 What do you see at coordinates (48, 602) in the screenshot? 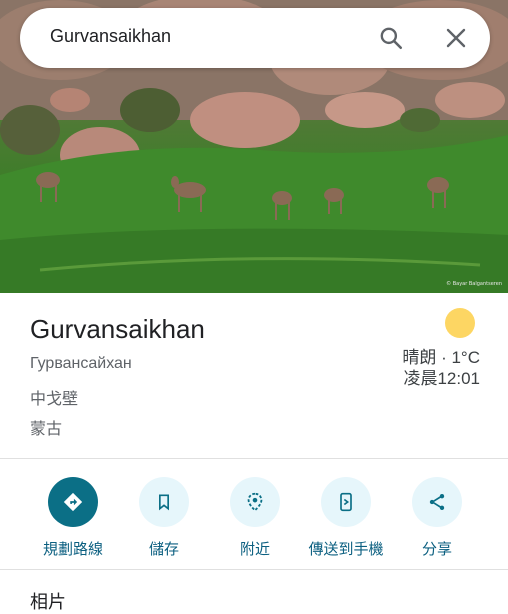
I see `photos-section-title: 相片` at bounding box center [48, 602].